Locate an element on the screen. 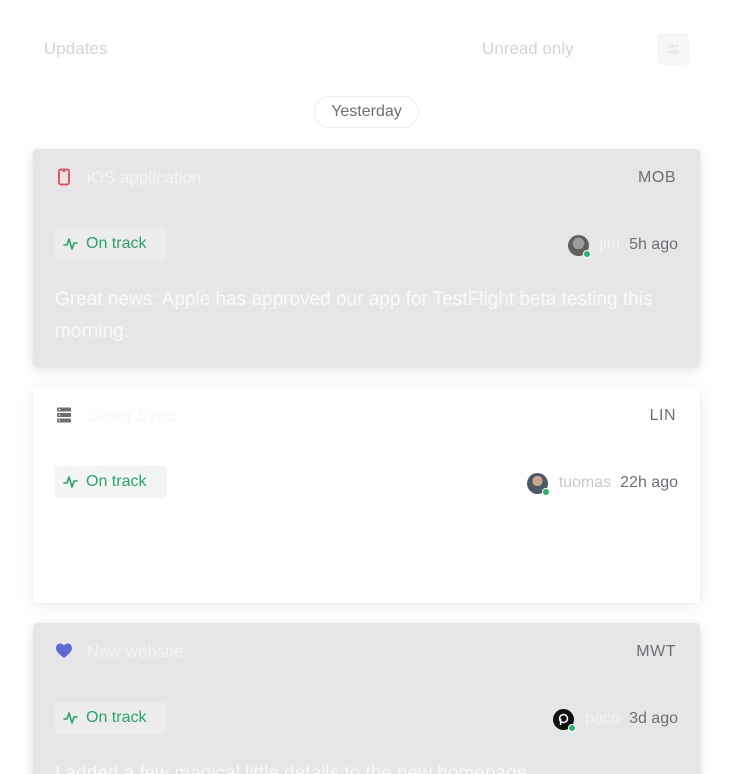 The width and height of the screenshot is (736, 774). author-name: tuomas is located at coordinates (585, 483).